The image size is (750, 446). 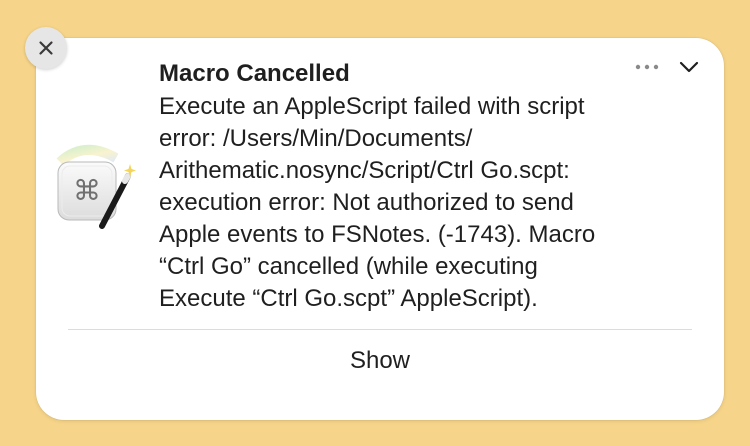 I want to click on ellipsis-icon, so click(x=647, y=67).